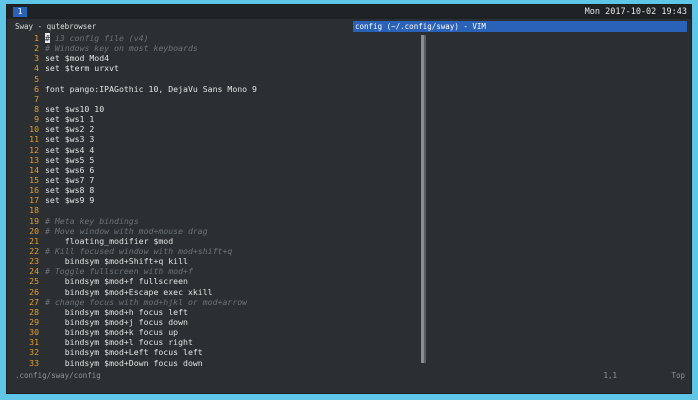  What do you see at coordinates (351, 376) in the screenshot?
I see `vim-status-line: .config/sway/config 1,1 Top` at bounding box center [351, 376].